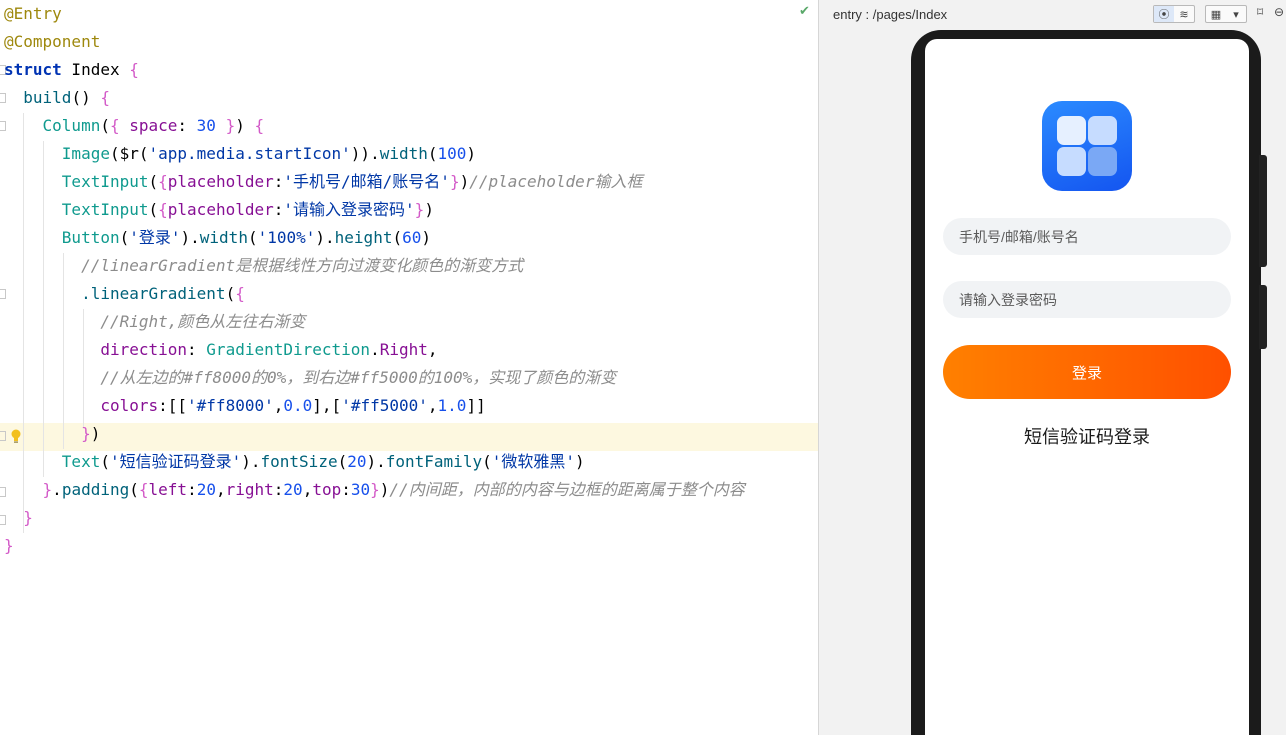  I want to click on code-token: 60, so click(412, 237).